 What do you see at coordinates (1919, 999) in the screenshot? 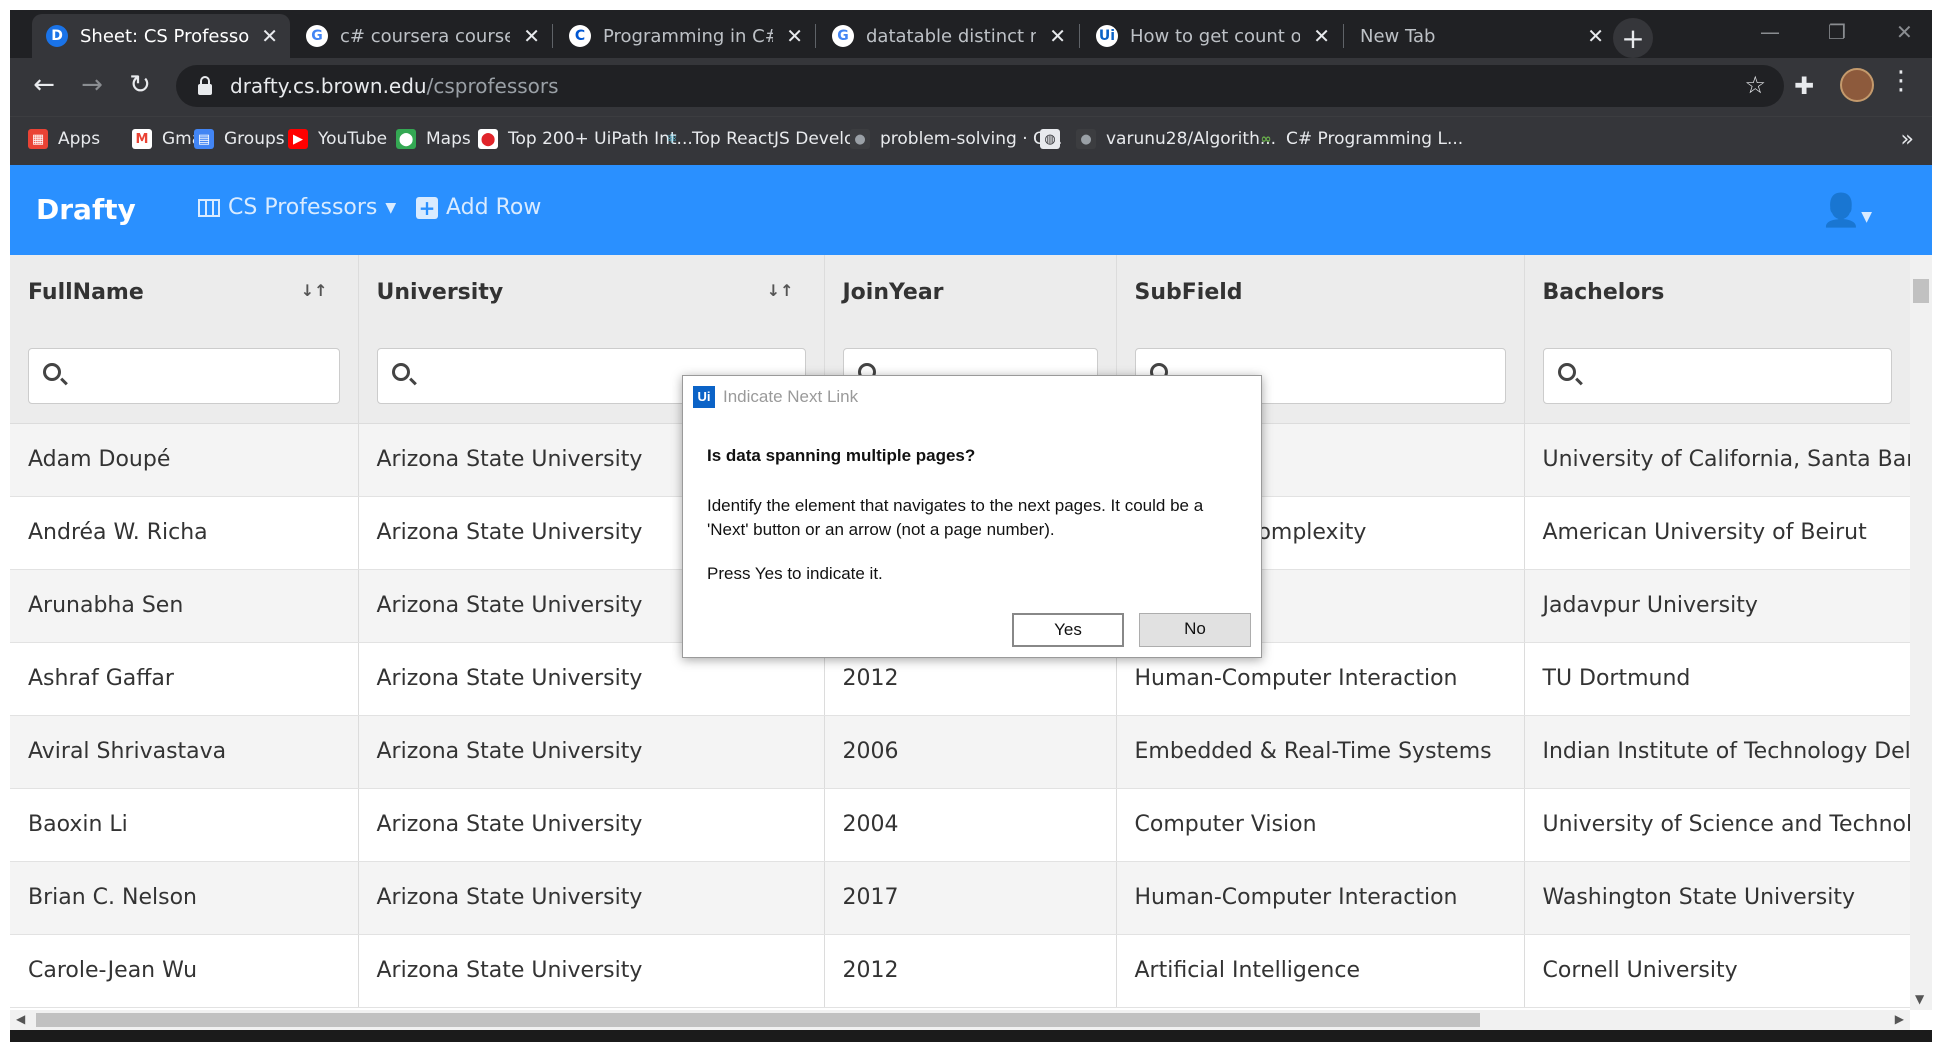
I see `scroll-down-arrow-icon: ▼` at bounding box center [1919, 999].